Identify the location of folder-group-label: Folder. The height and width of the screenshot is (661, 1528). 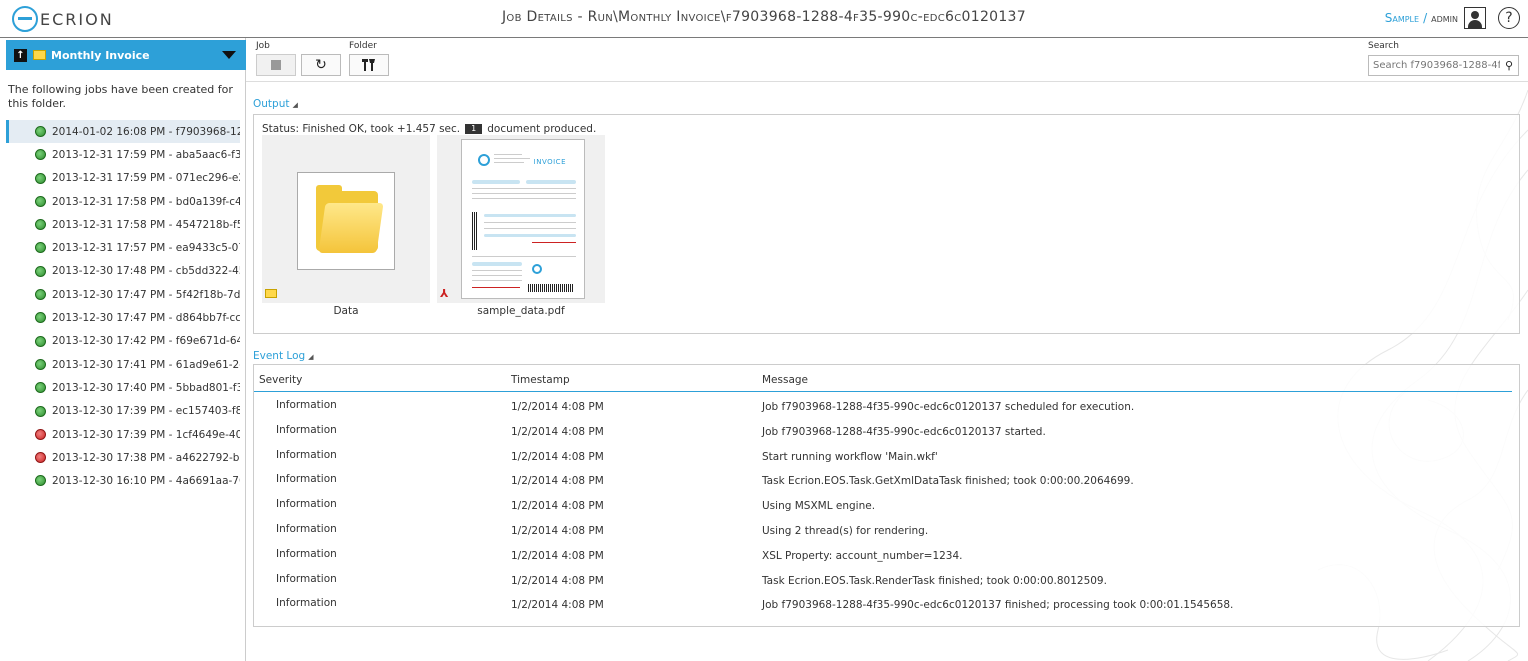
(363, 46).